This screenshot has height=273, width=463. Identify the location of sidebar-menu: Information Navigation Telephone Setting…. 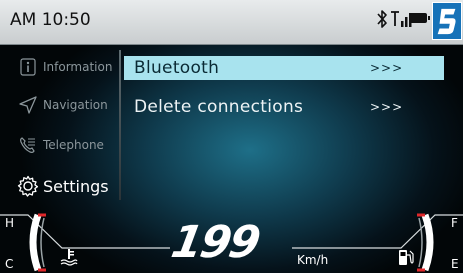
(59, 122).